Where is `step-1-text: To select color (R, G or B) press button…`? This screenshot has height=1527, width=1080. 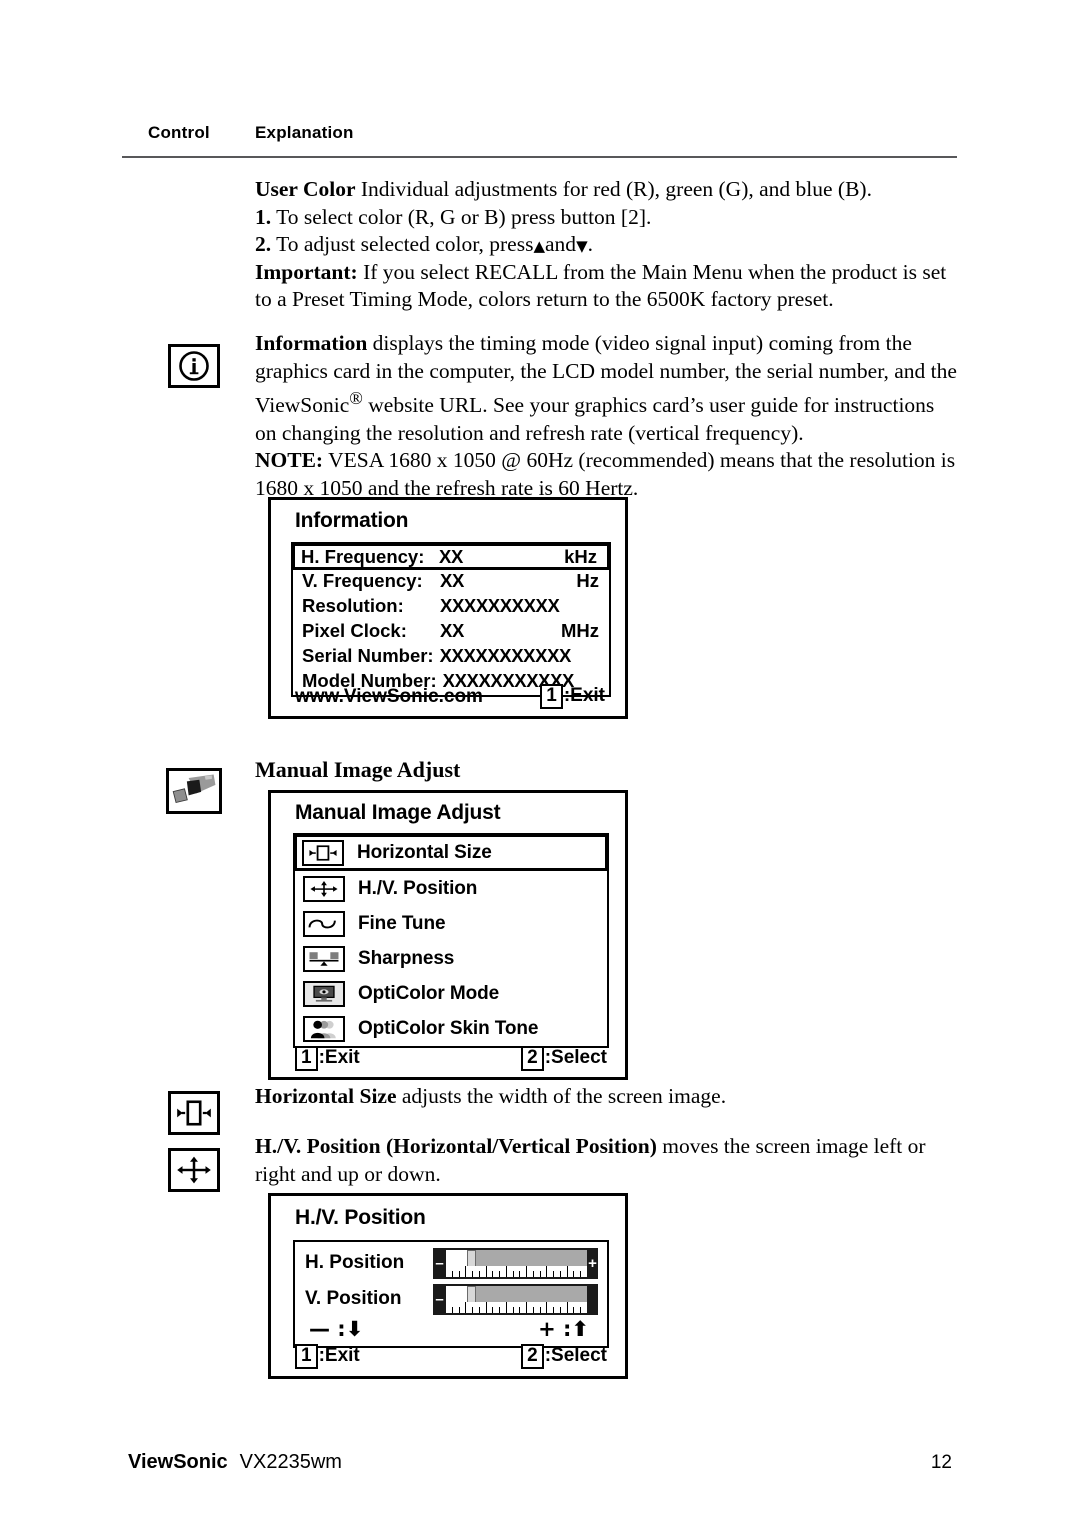 step-1-text: To select color (R, G or B) press button… is located at coordinates (461, 216).